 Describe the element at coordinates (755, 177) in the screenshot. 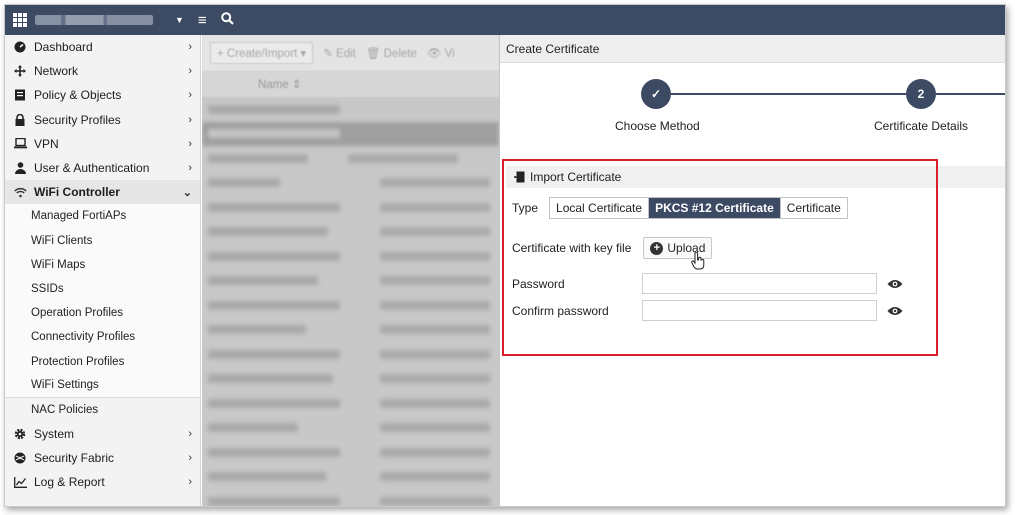

I see `import-certificate-section-header: Import Certificate` at that location.